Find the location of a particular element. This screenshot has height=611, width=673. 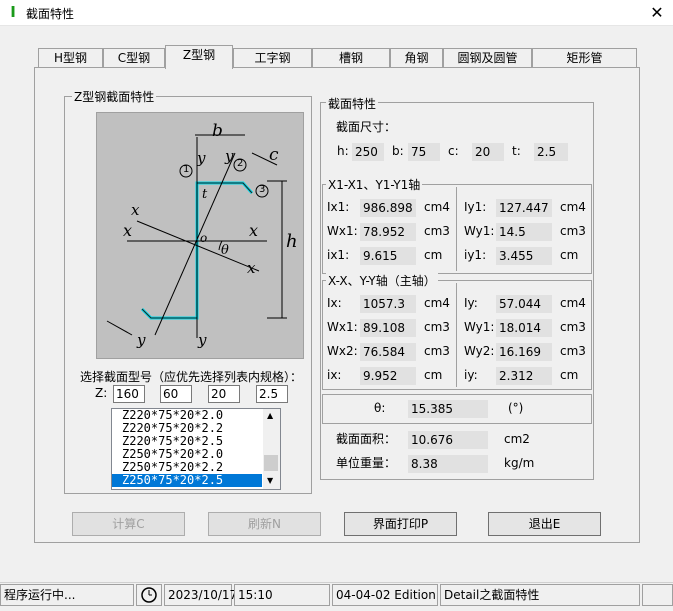

axis1-title: X1-X1、Y1-Y1轴 is located at coordinates (374, 184).